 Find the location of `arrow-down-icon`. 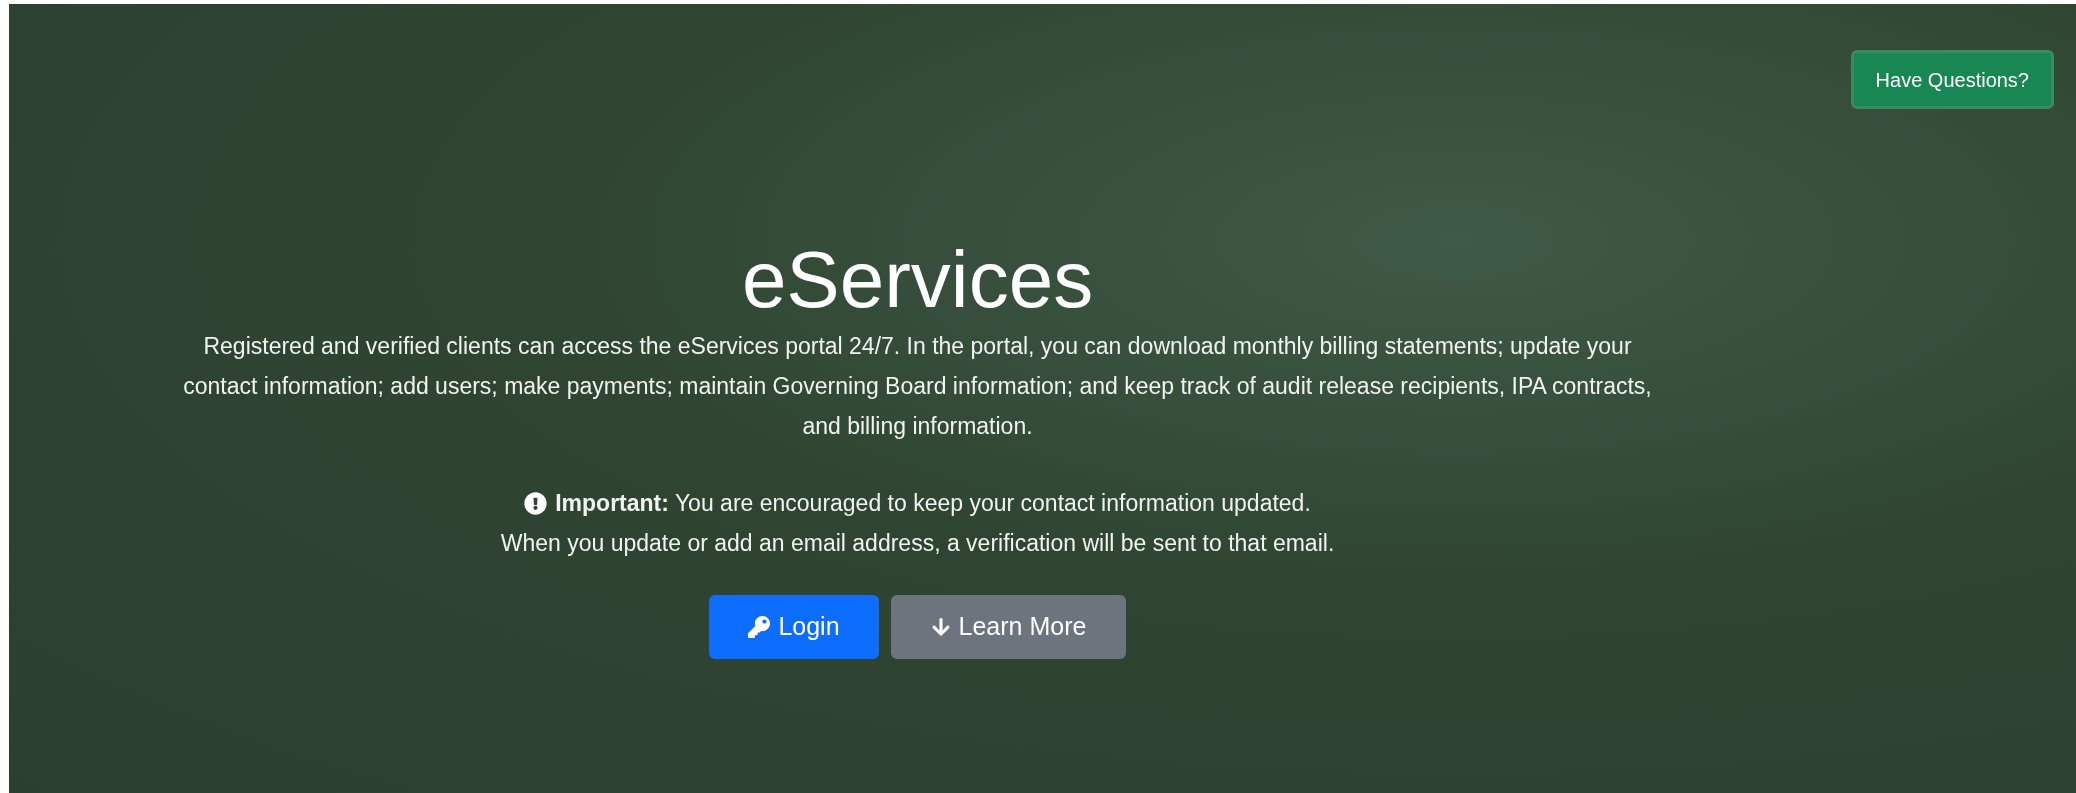

arrow-down-icon is located at coordinates (940, 627).